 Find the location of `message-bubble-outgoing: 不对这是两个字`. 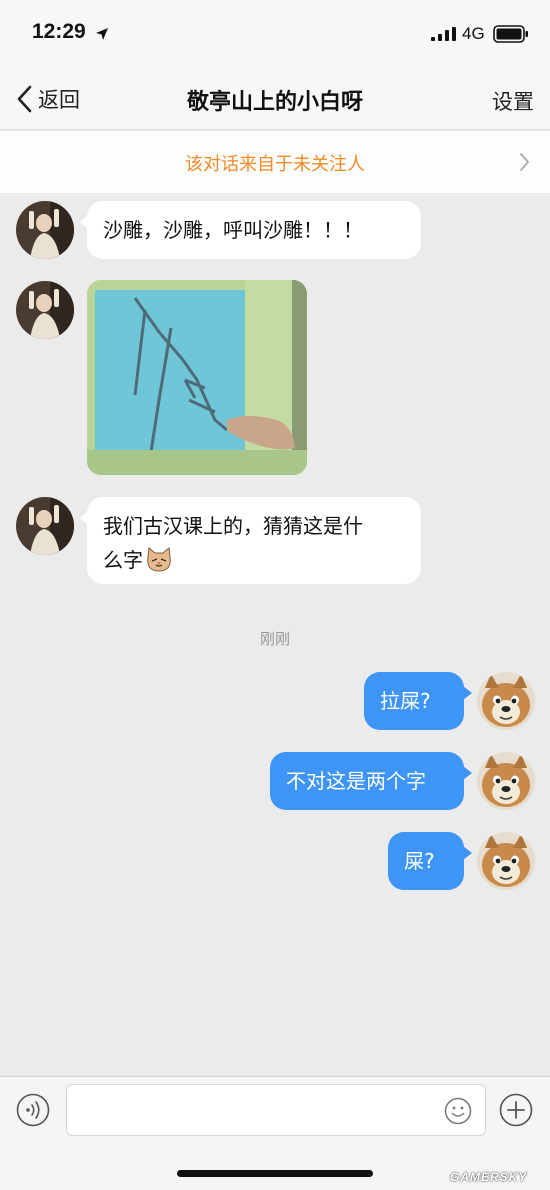

message-bubble-outgoing: 不对这是两个字 is located at coordinates (371, 781).